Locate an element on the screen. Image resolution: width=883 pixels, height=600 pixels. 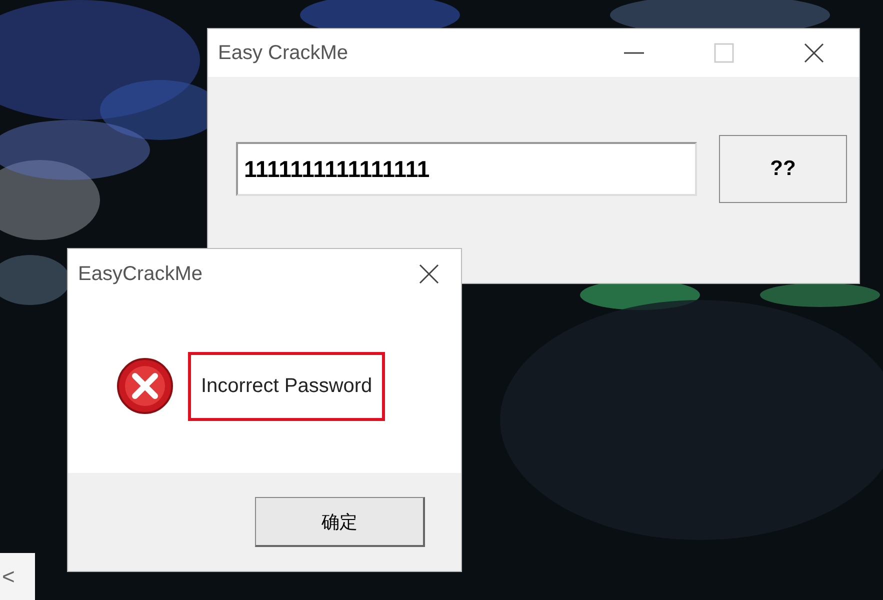
error-icon is located at coordinates (145, 386).